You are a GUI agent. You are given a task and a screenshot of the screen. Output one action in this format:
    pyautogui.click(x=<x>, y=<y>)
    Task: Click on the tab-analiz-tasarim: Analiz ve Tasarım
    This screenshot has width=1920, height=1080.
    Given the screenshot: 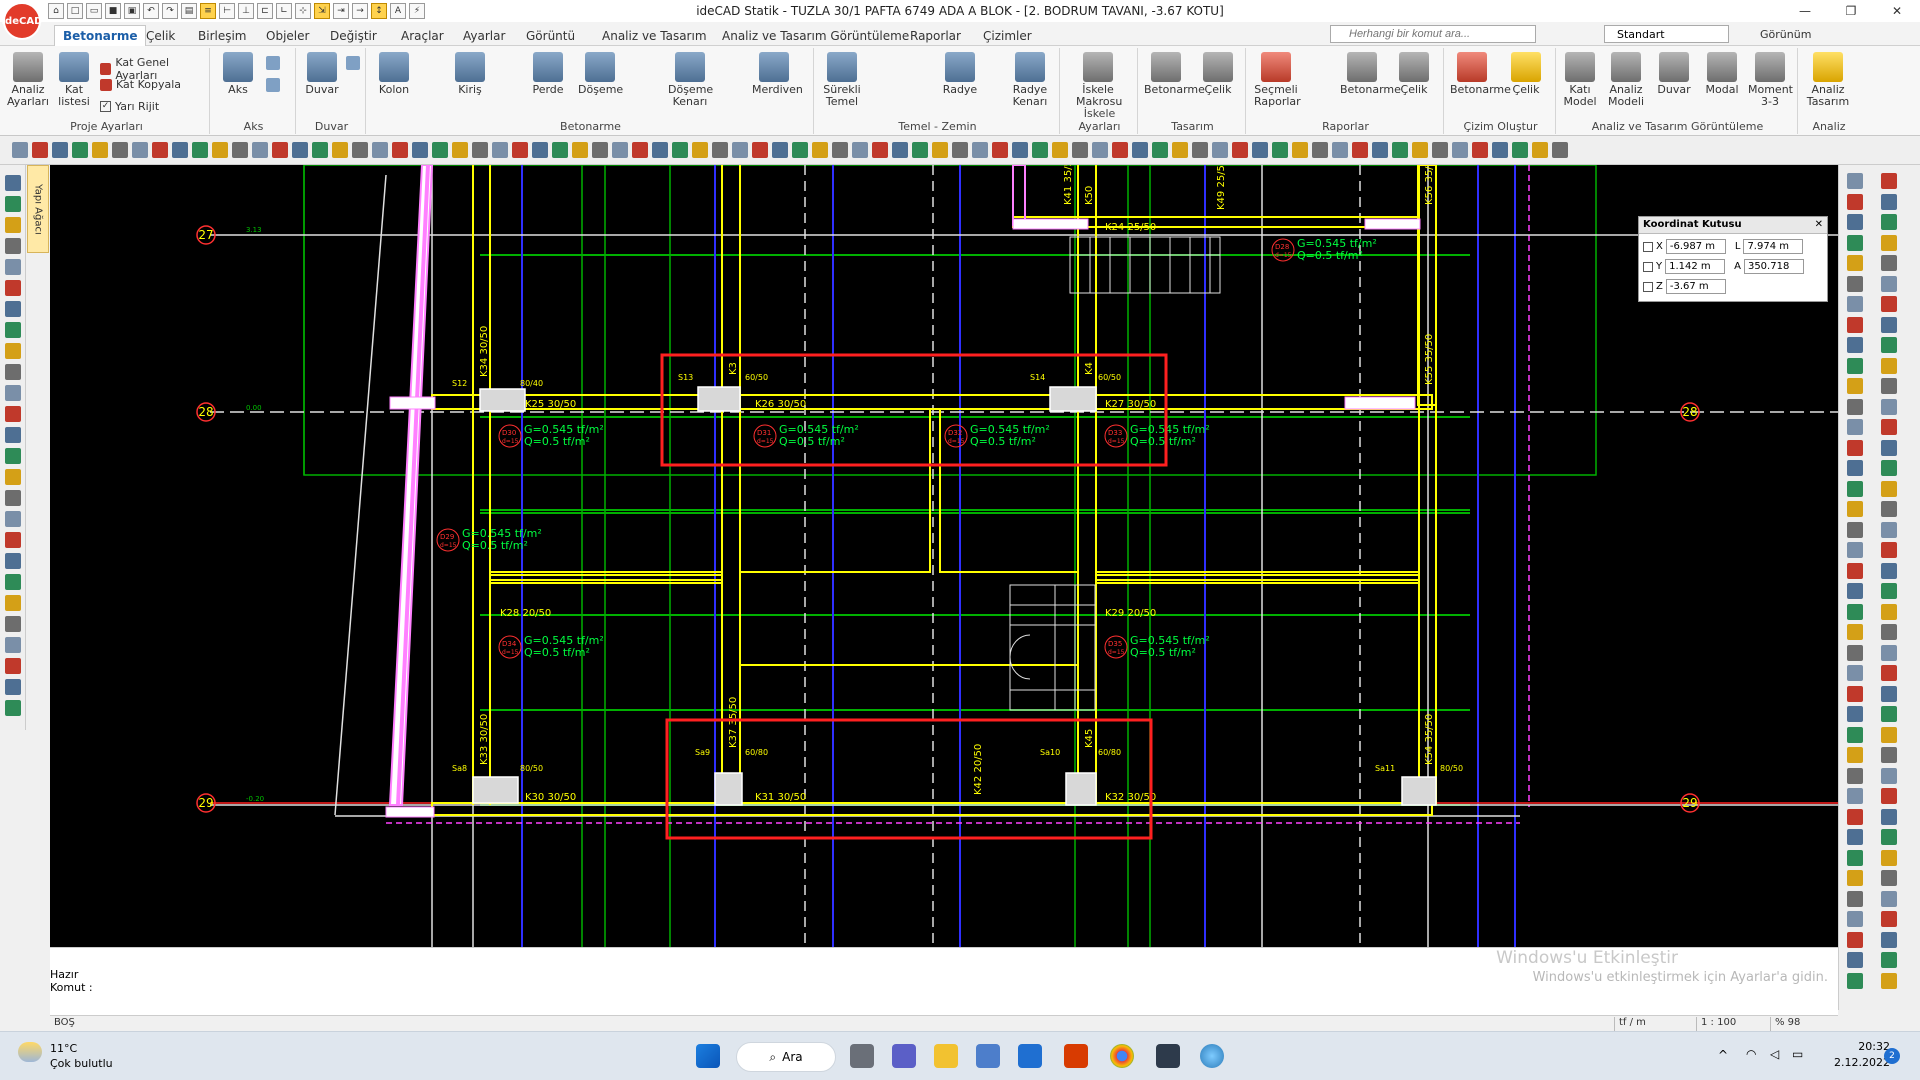 What is the action you would take?
    pyautogui.click(x=654, y=35)
    